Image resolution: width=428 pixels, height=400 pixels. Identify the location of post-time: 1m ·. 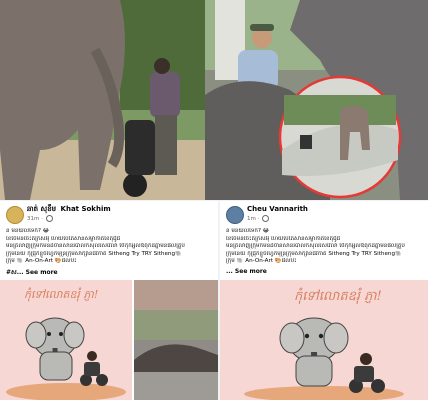
(258, 218).